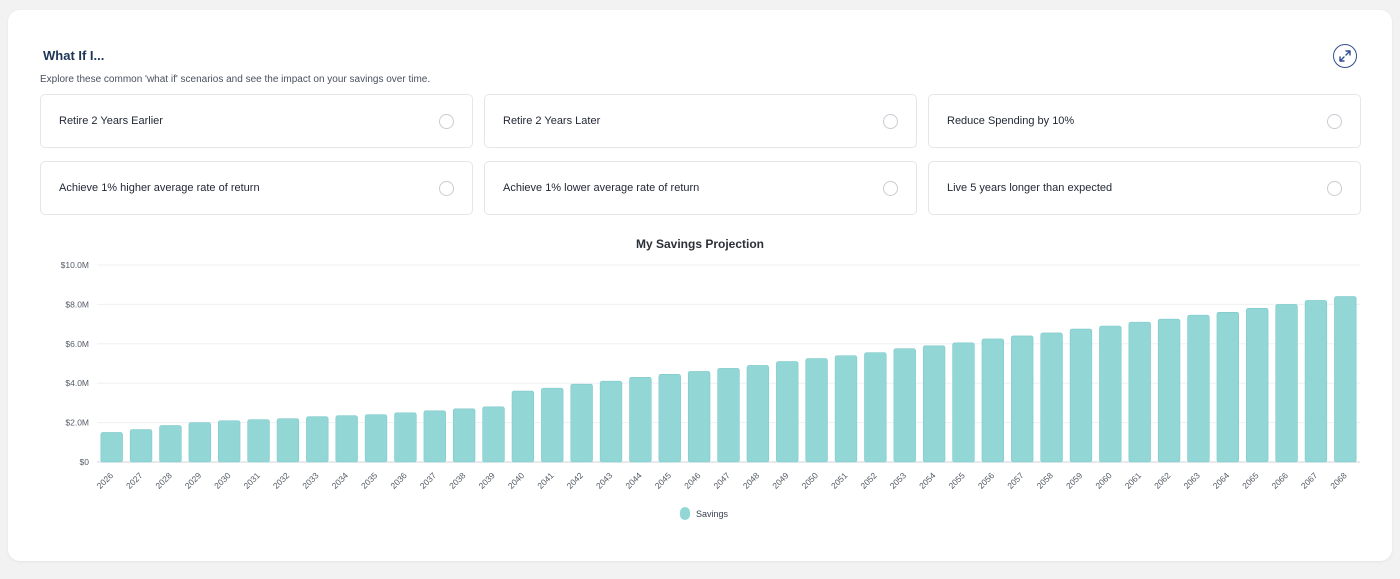 Image resolution: width=1400 pixels, height=579 pixels. Describe the element at coordinates (552, 425) in the screenshot. I see `bar-2041` at that location.